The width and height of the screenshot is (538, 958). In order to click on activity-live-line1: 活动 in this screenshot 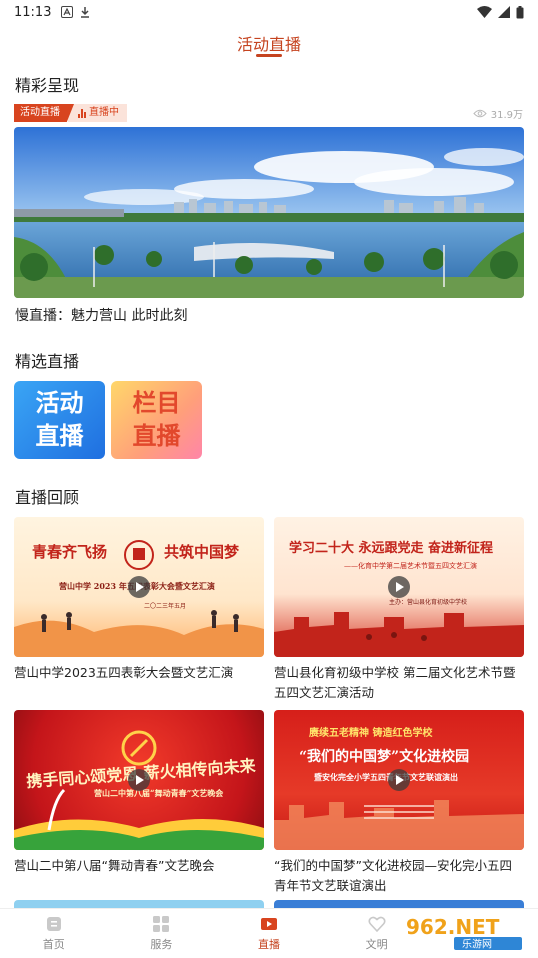, I will do `click(59, 403)`.